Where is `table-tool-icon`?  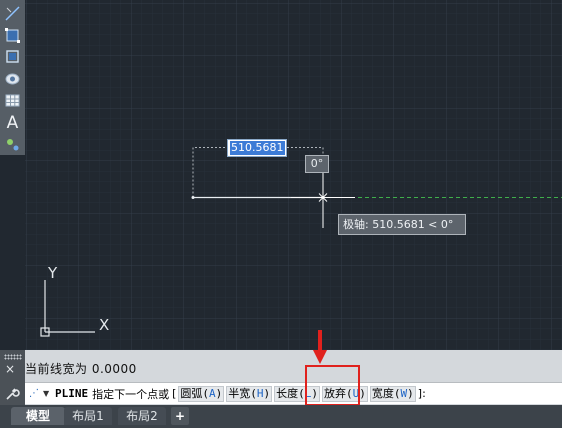
table-tool-icon is located at coordinates (12, 100).